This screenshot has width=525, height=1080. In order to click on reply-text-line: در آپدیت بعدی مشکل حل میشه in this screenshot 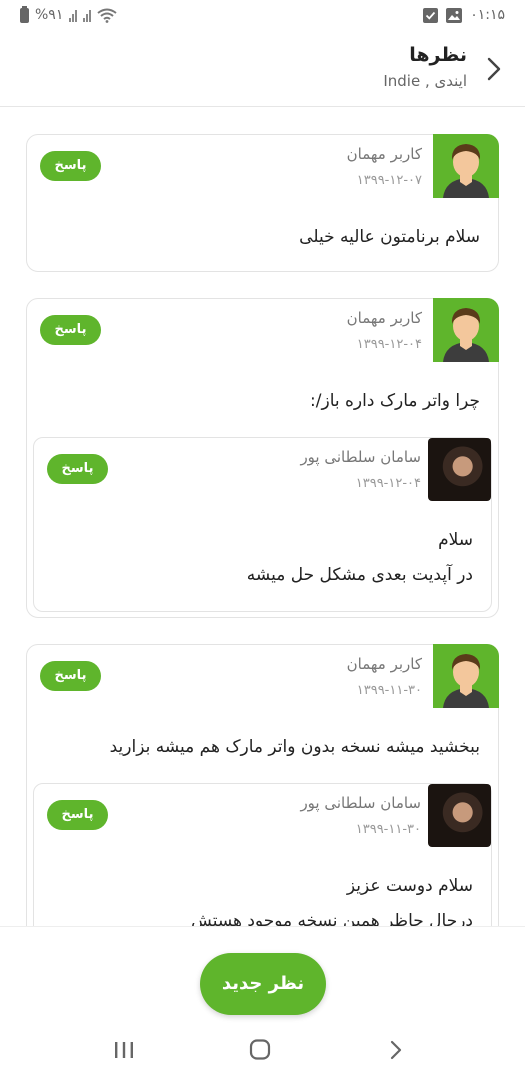, I will do `click(359, 575)`.